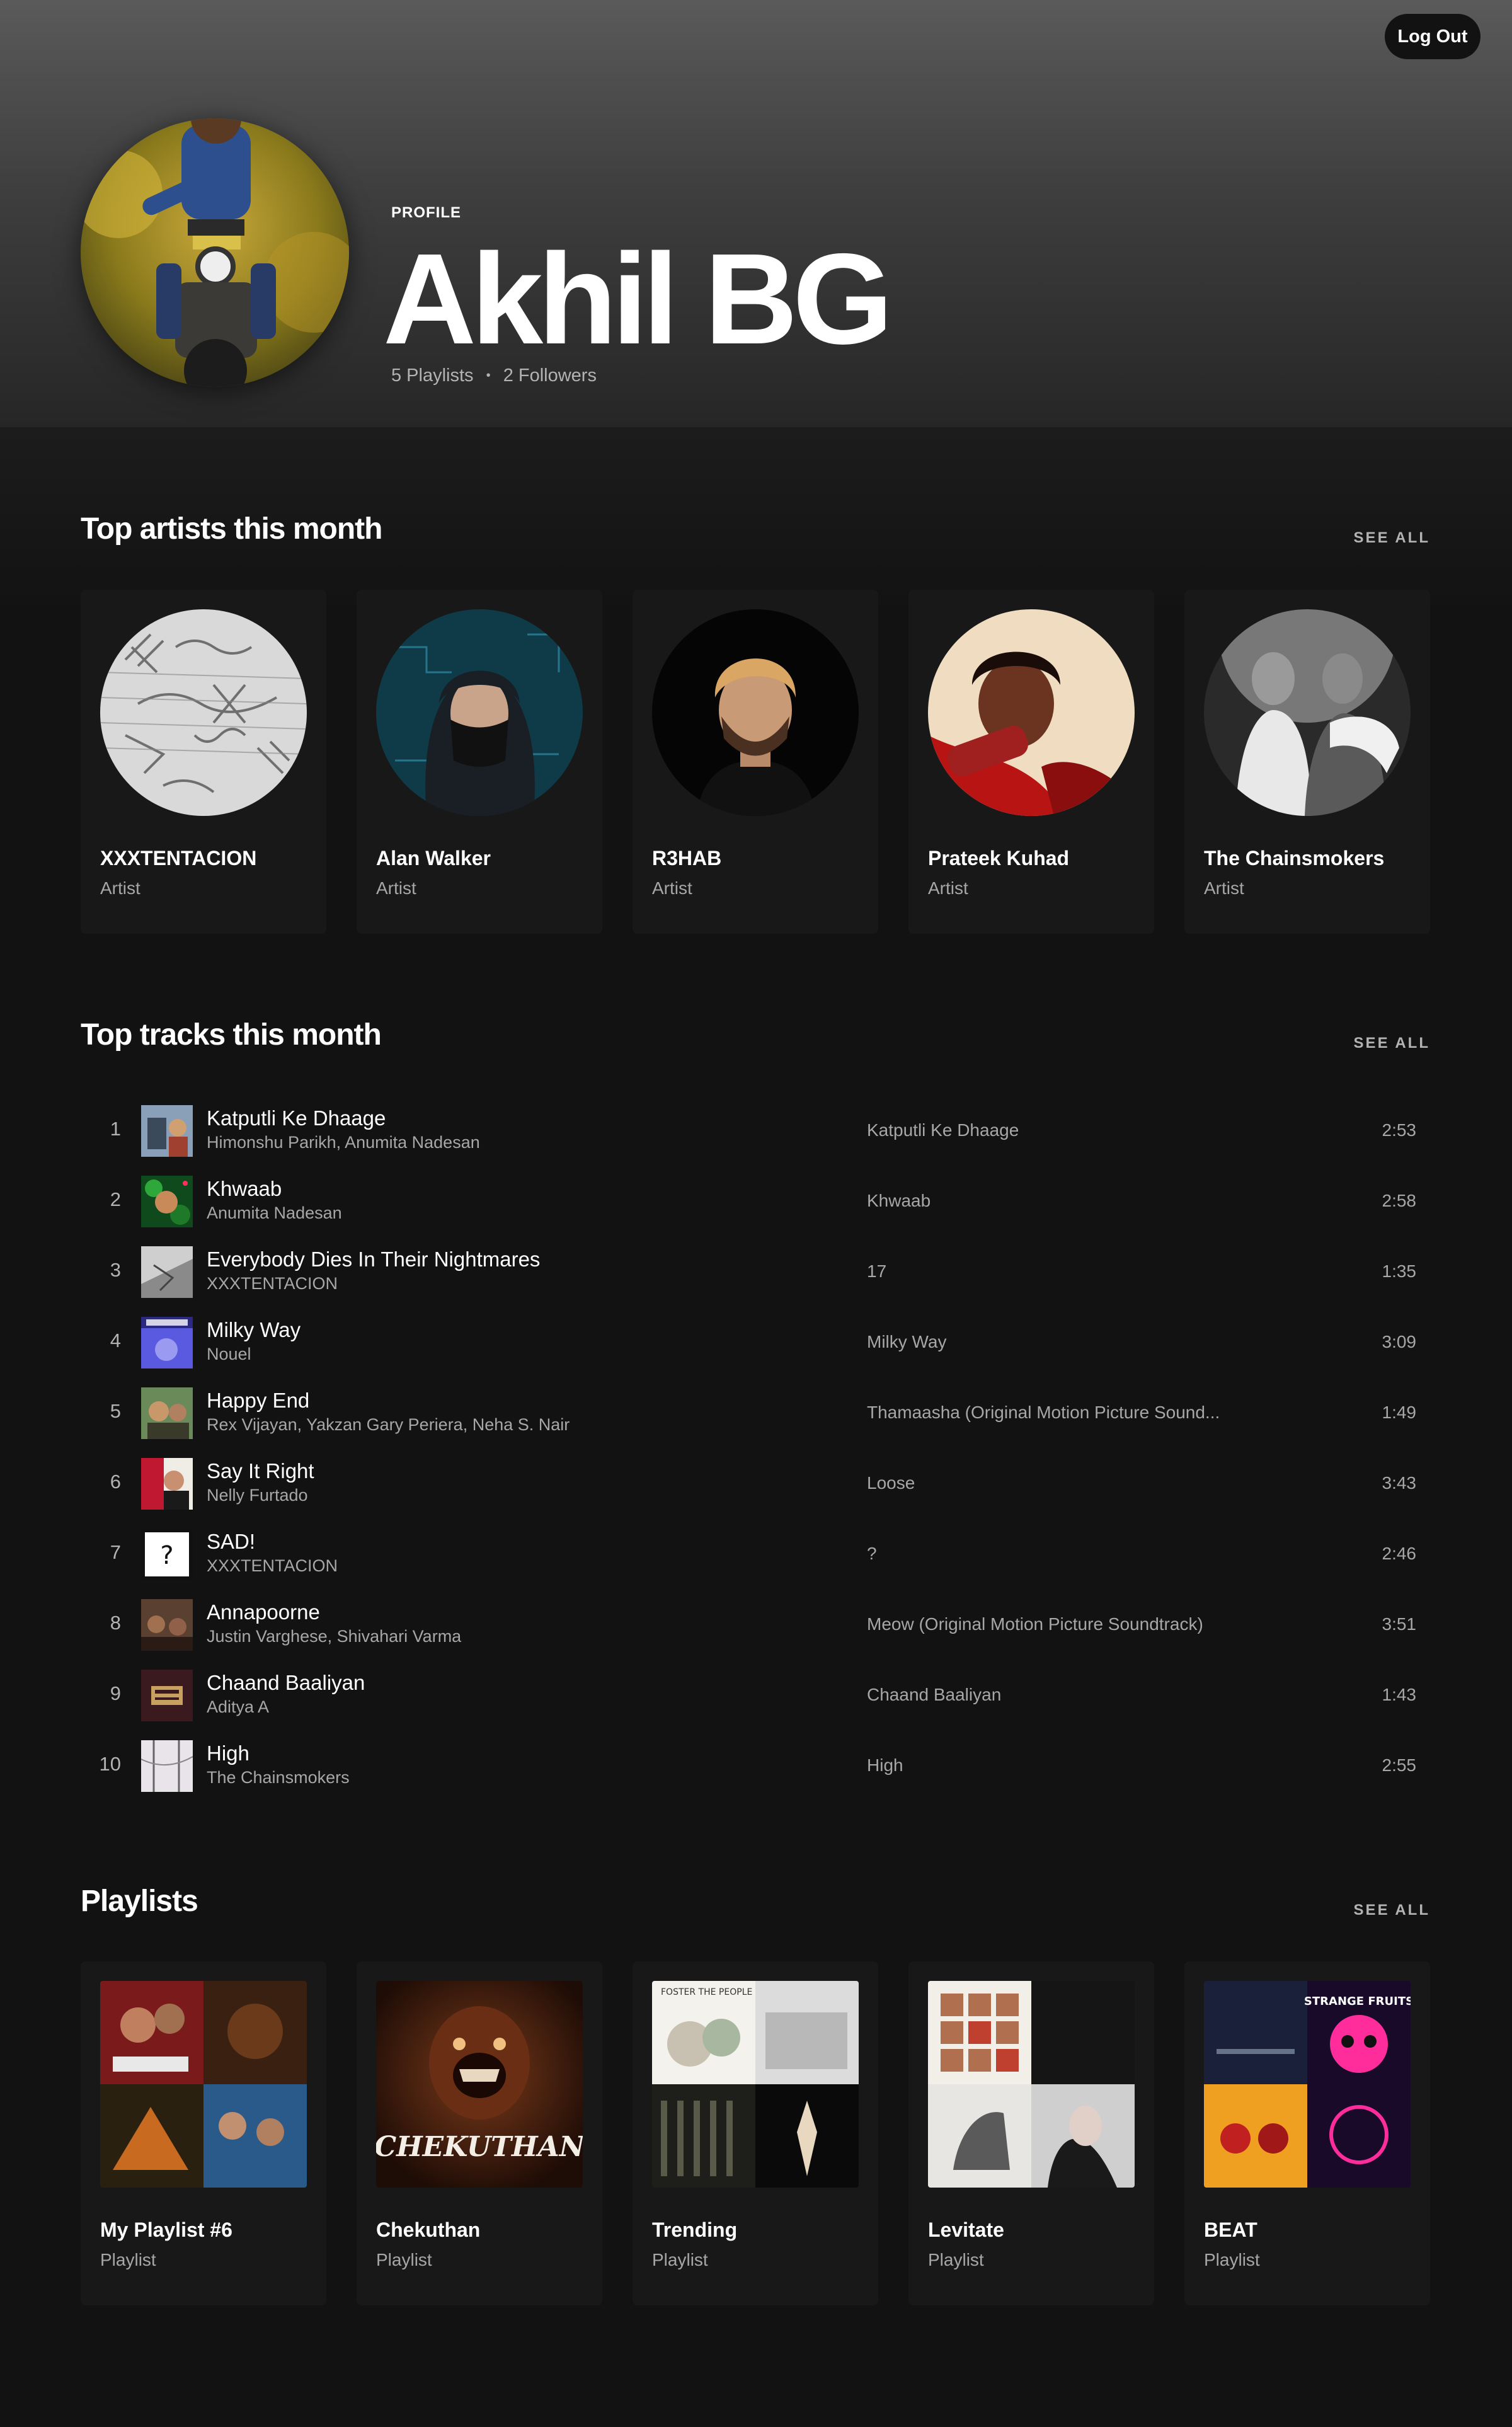 This screenshot has width=1512, height=2427. What do you see at coordinates (891, 1483) in the screenshot?
I see `track-album: Loose` at bounding box center [891, 1483].